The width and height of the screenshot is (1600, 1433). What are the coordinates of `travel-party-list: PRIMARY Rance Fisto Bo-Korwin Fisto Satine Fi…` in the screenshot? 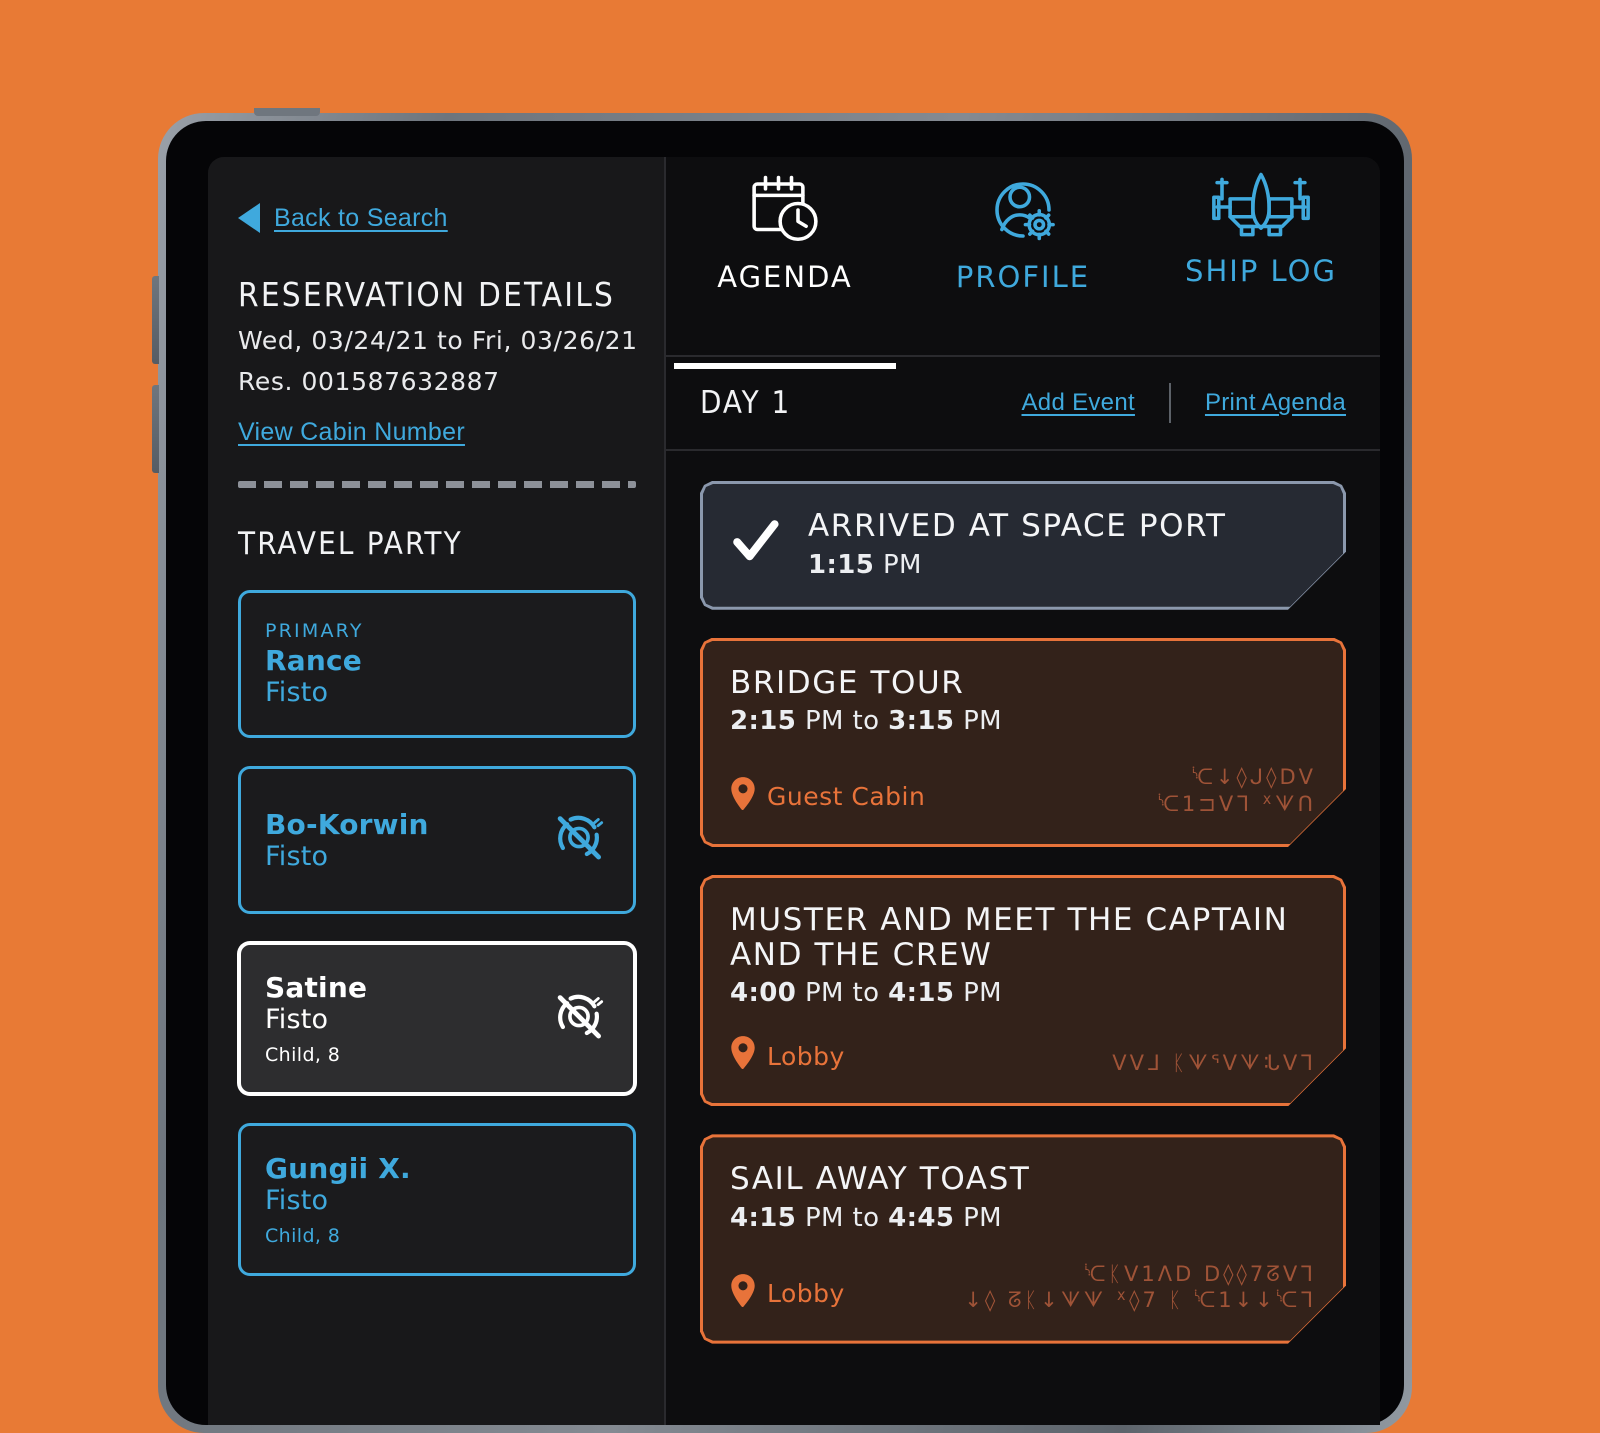 It's located at (451, 933).